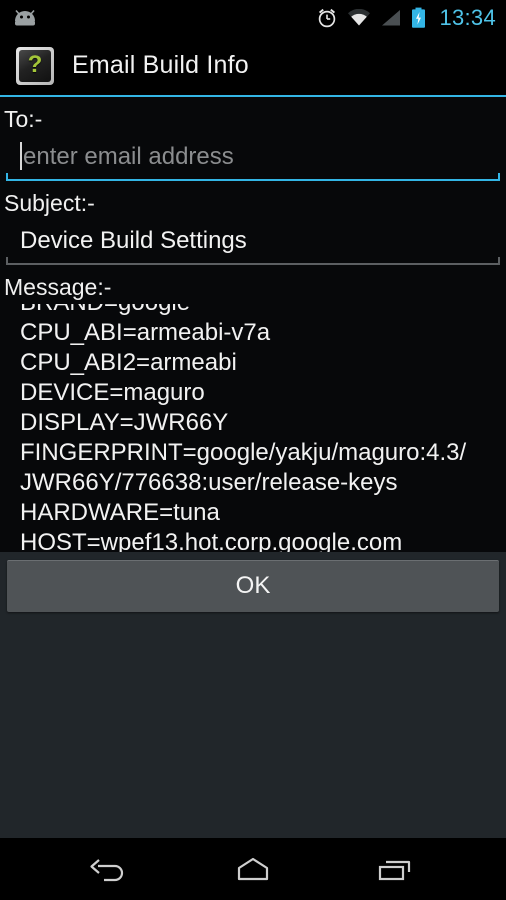 Image resolution: width=506 pixels, height=900 pixels. What do you see at coordinates (120, 512) in the screenshot?
I see `message-line: HARDWARE=tuna` at bounding box center [120, 512].